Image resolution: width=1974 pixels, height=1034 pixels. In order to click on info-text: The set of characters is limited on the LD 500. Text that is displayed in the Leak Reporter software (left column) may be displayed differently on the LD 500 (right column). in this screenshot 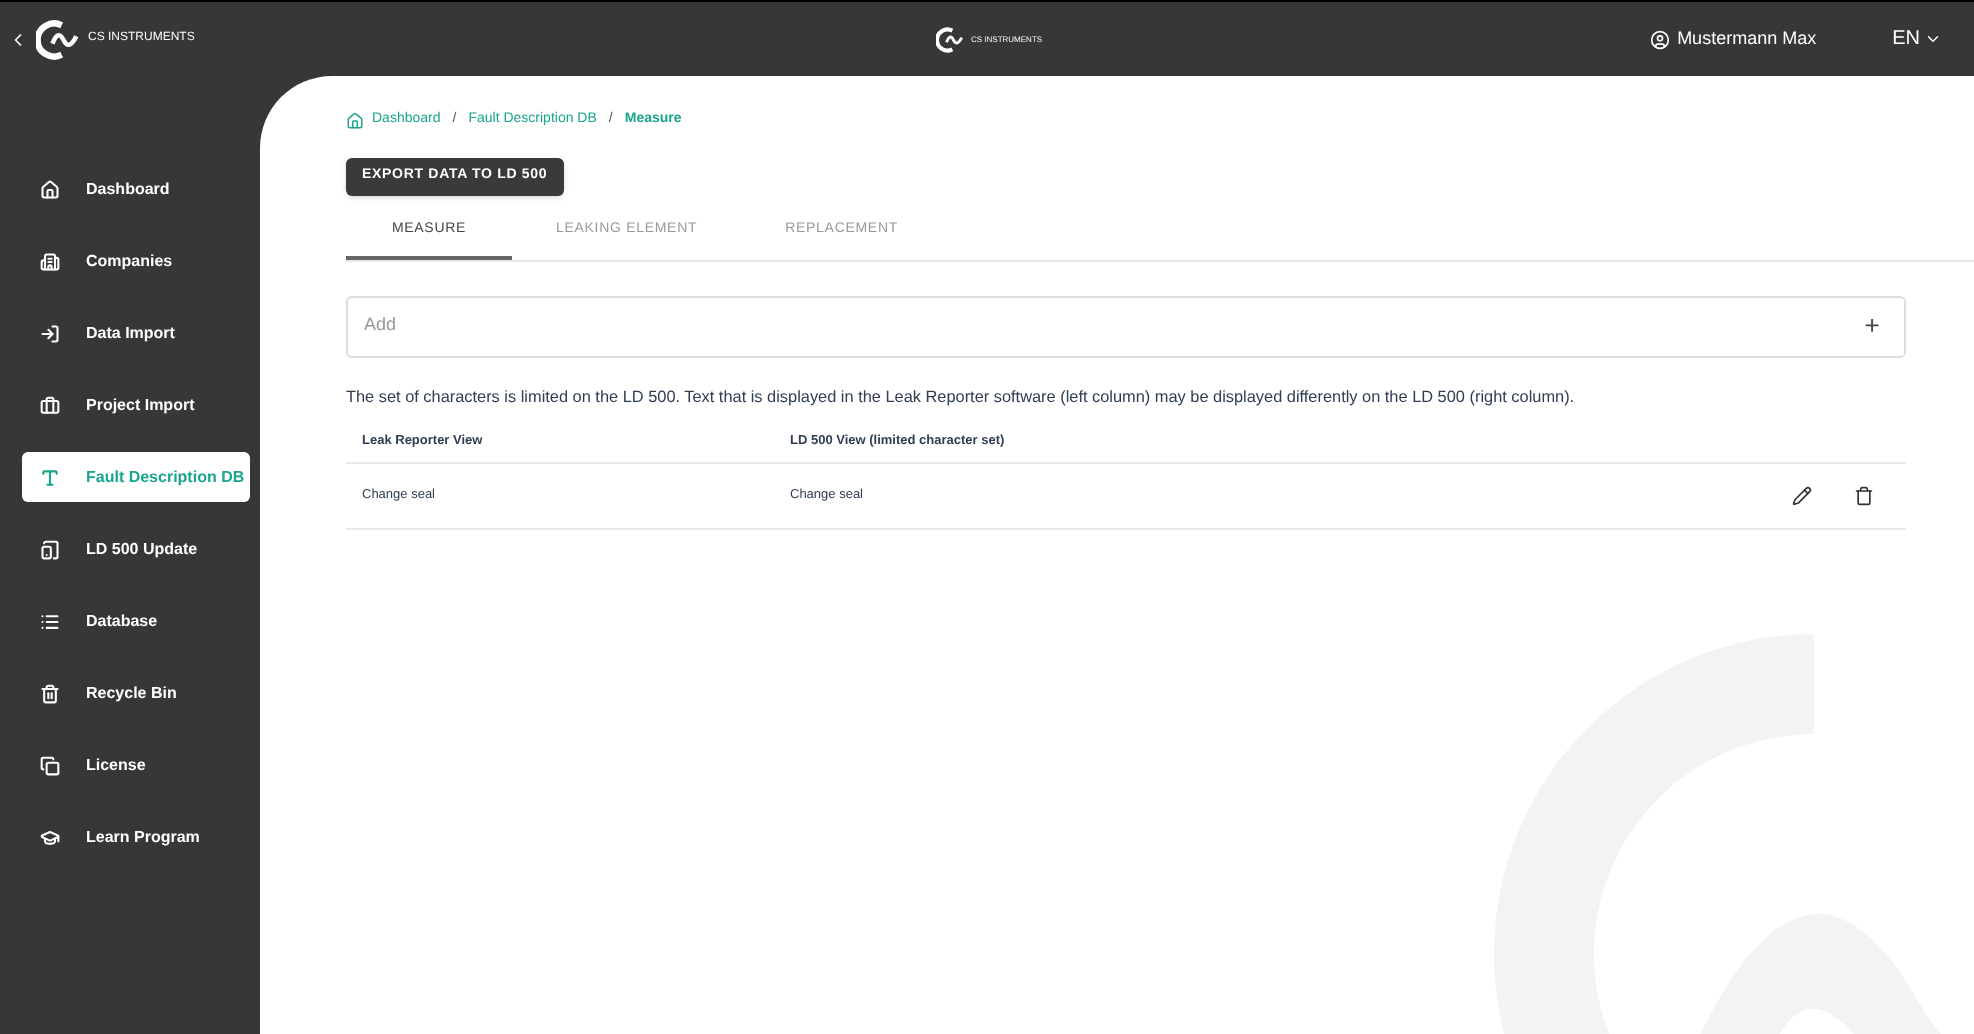, I will do `click(961, 397)`.